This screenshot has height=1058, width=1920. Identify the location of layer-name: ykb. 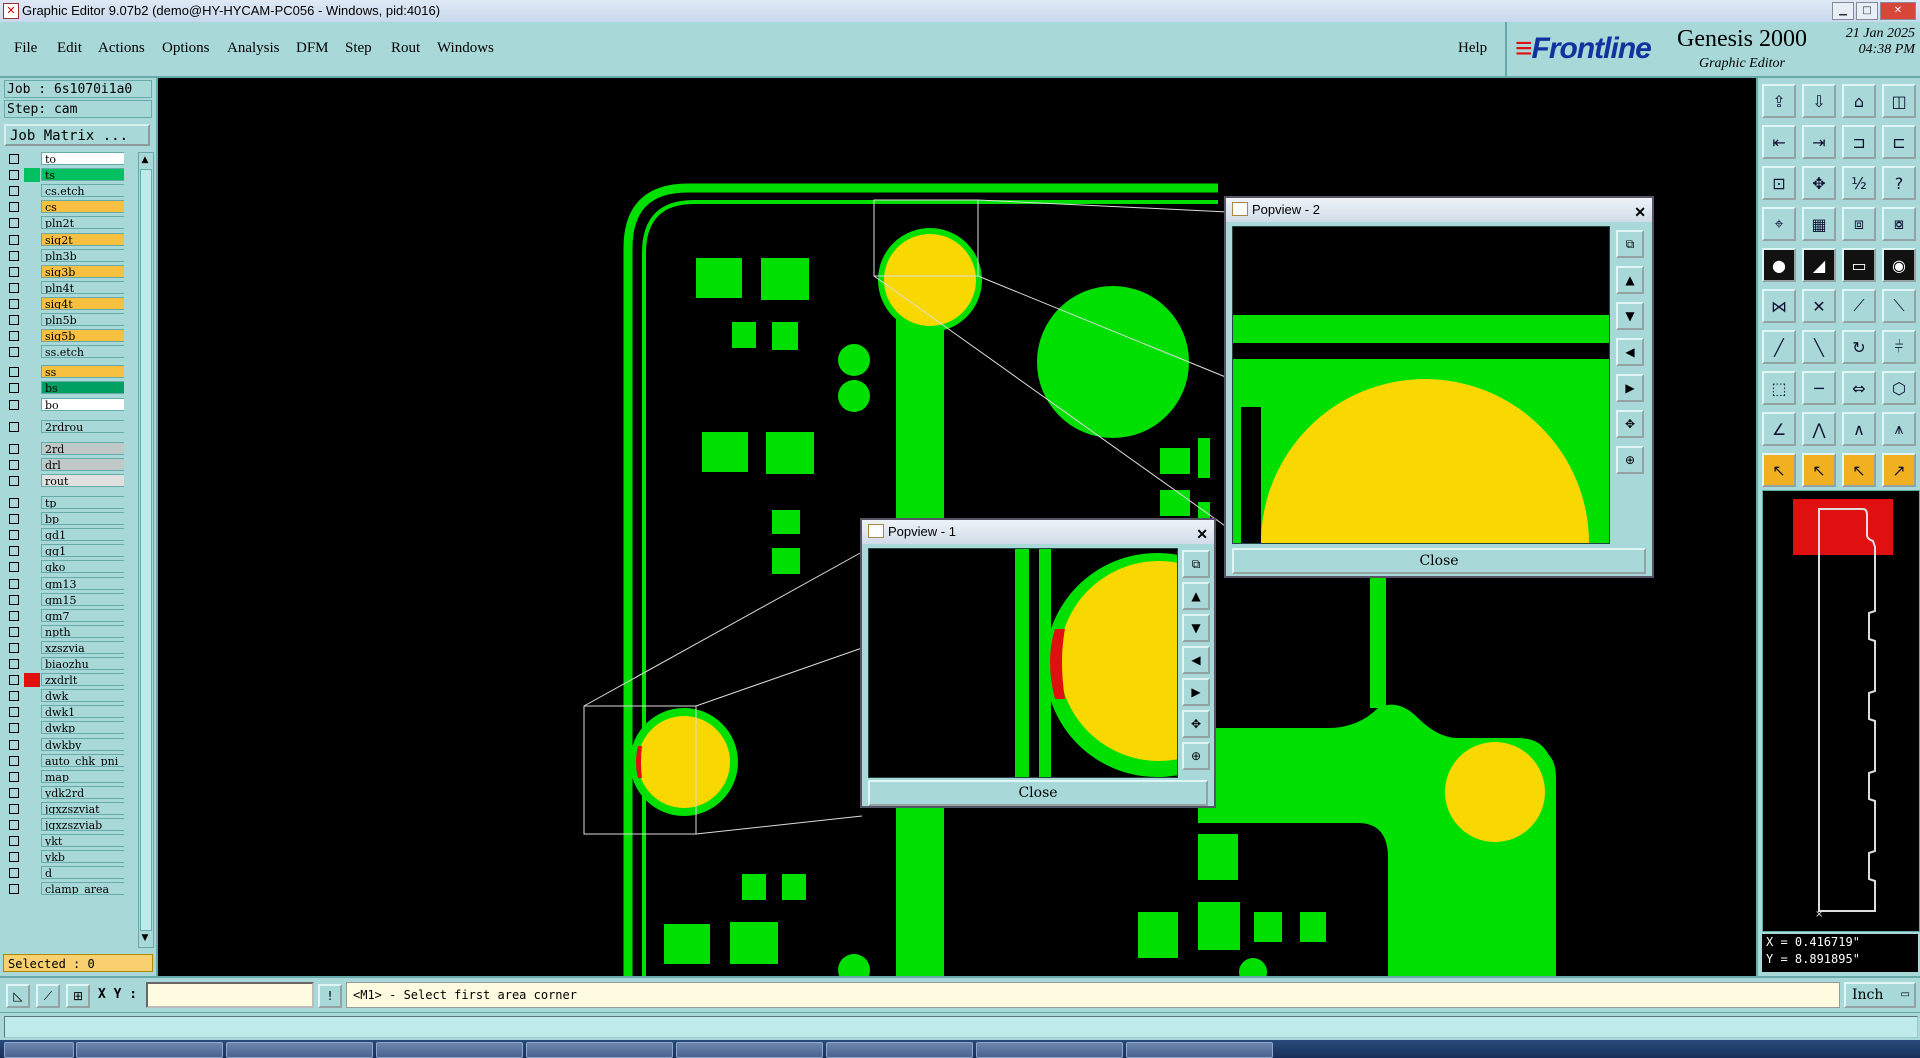
(82, 856).